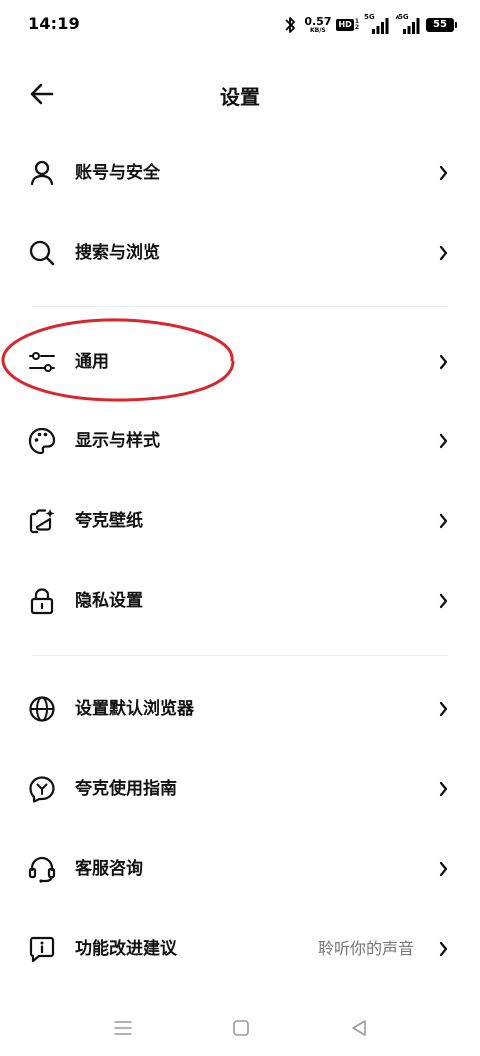  I want to click on network-speed-value: 0.57, so click(318, 21).